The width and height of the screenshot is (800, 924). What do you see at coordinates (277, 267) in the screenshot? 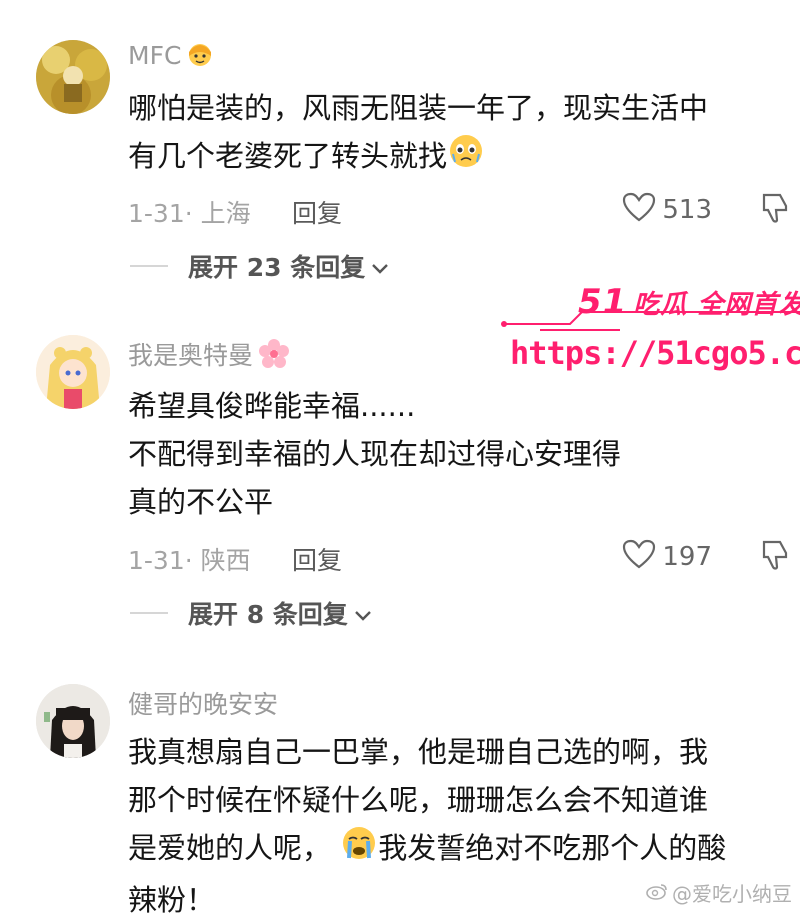
I see `expand-replies-label: 展开 23 条回复` at bounding box center [277, 267].